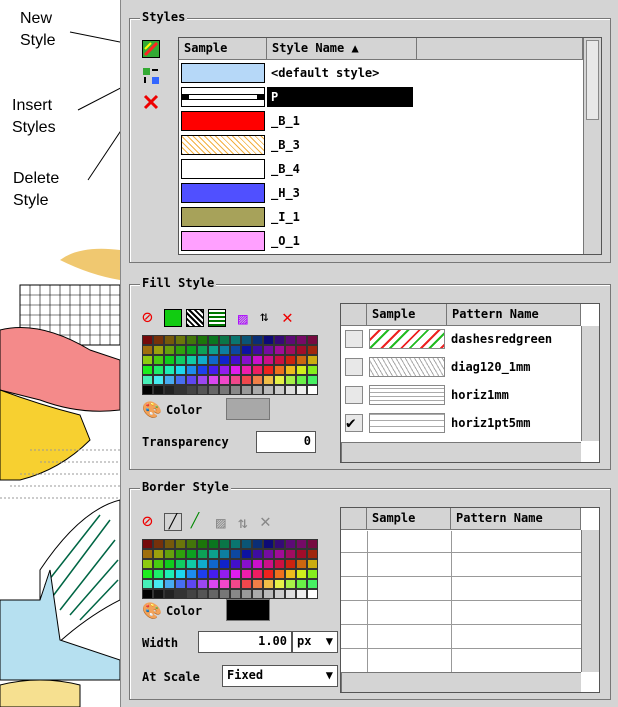 Image resolution: width=618 pixels, height=707 pixels. I want to click on fill-color-palette, so click(230, 365).